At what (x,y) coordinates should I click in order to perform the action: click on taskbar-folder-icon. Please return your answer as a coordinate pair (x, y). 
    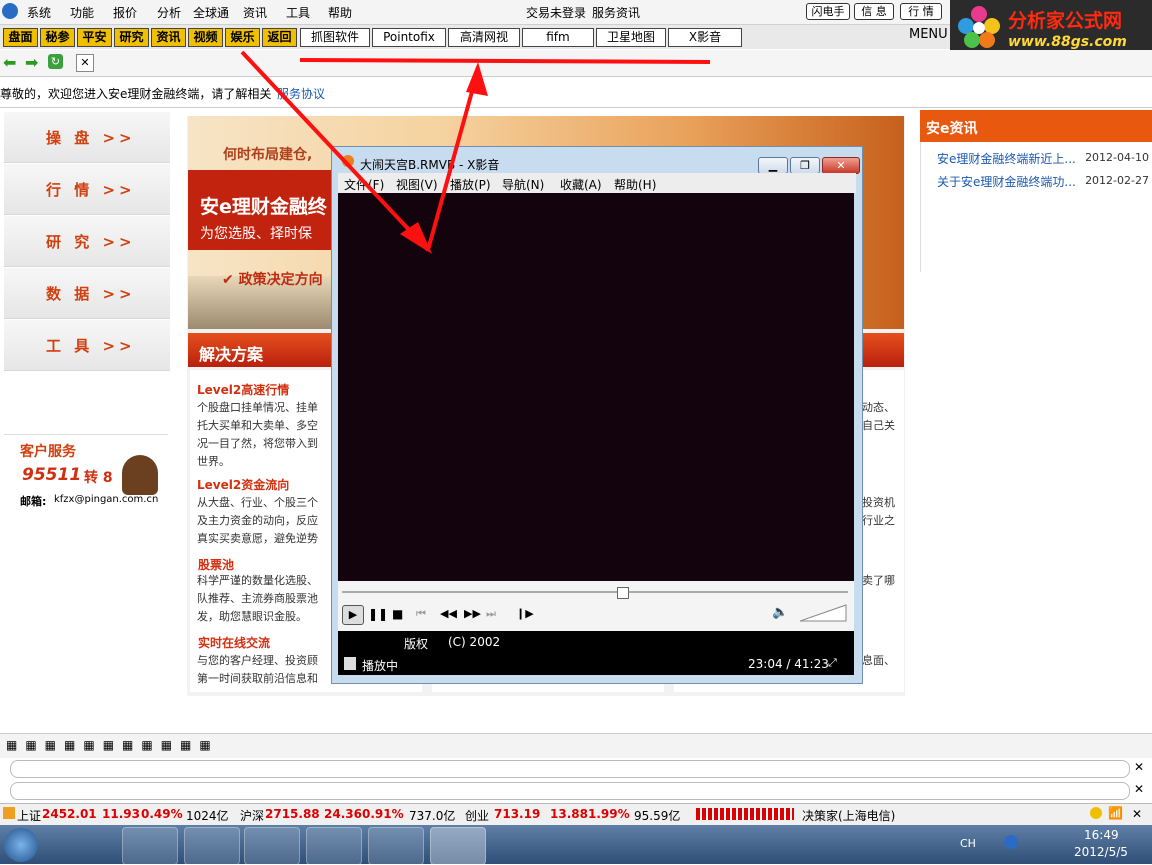
    Looking at the image, I should click on (212, 846).